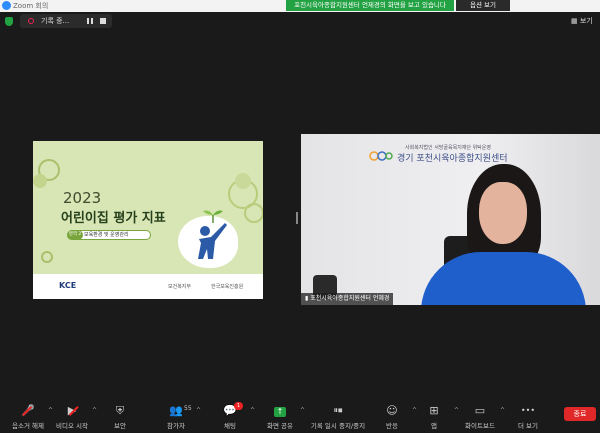  What do you see at coordinates (503, 213) in the screenshot?
I see `person-face` at bounding box center [503, 213].